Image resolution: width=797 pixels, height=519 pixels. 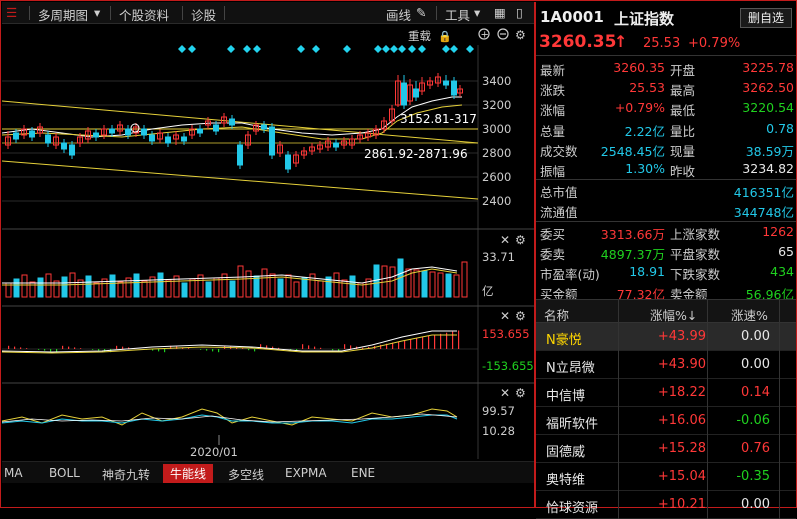 I want to click on column-header-speed: 涨速%, so click(x=749, y=314).